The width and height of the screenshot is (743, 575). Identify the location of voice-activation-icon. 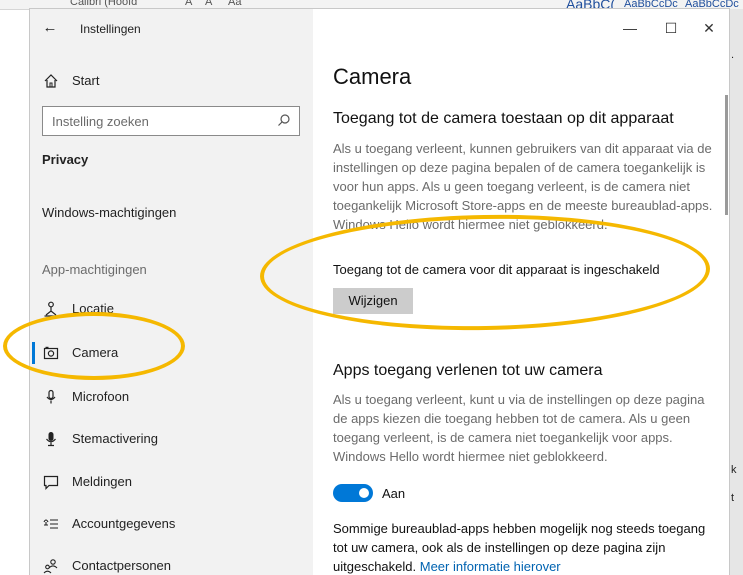
(51, 439).